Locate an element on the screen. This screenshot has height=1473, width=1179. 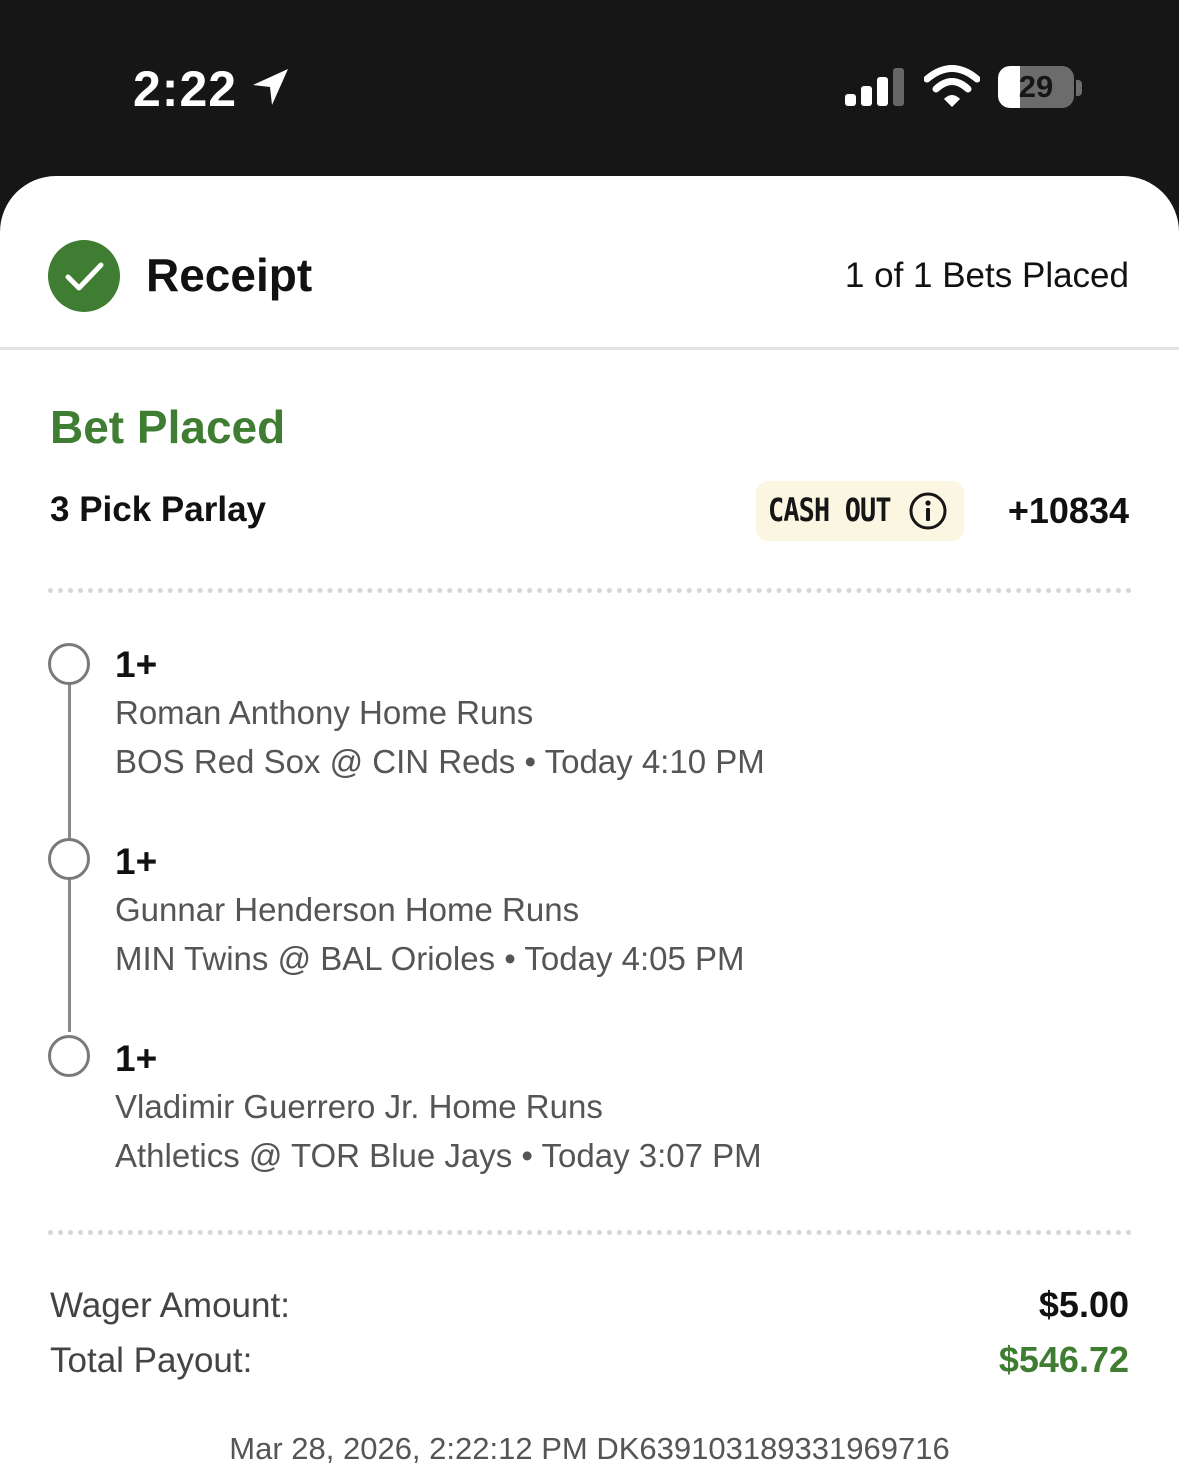
parlay-odds: +10834 is located at coordinates (1068, 510).